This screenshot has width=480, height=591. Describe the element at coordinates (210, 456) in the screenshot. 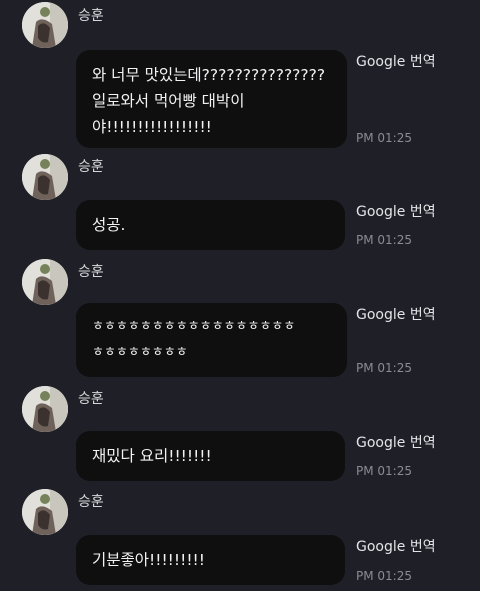

I see `message-bubble: 재밌다 요리!!!!!!!` at that location.